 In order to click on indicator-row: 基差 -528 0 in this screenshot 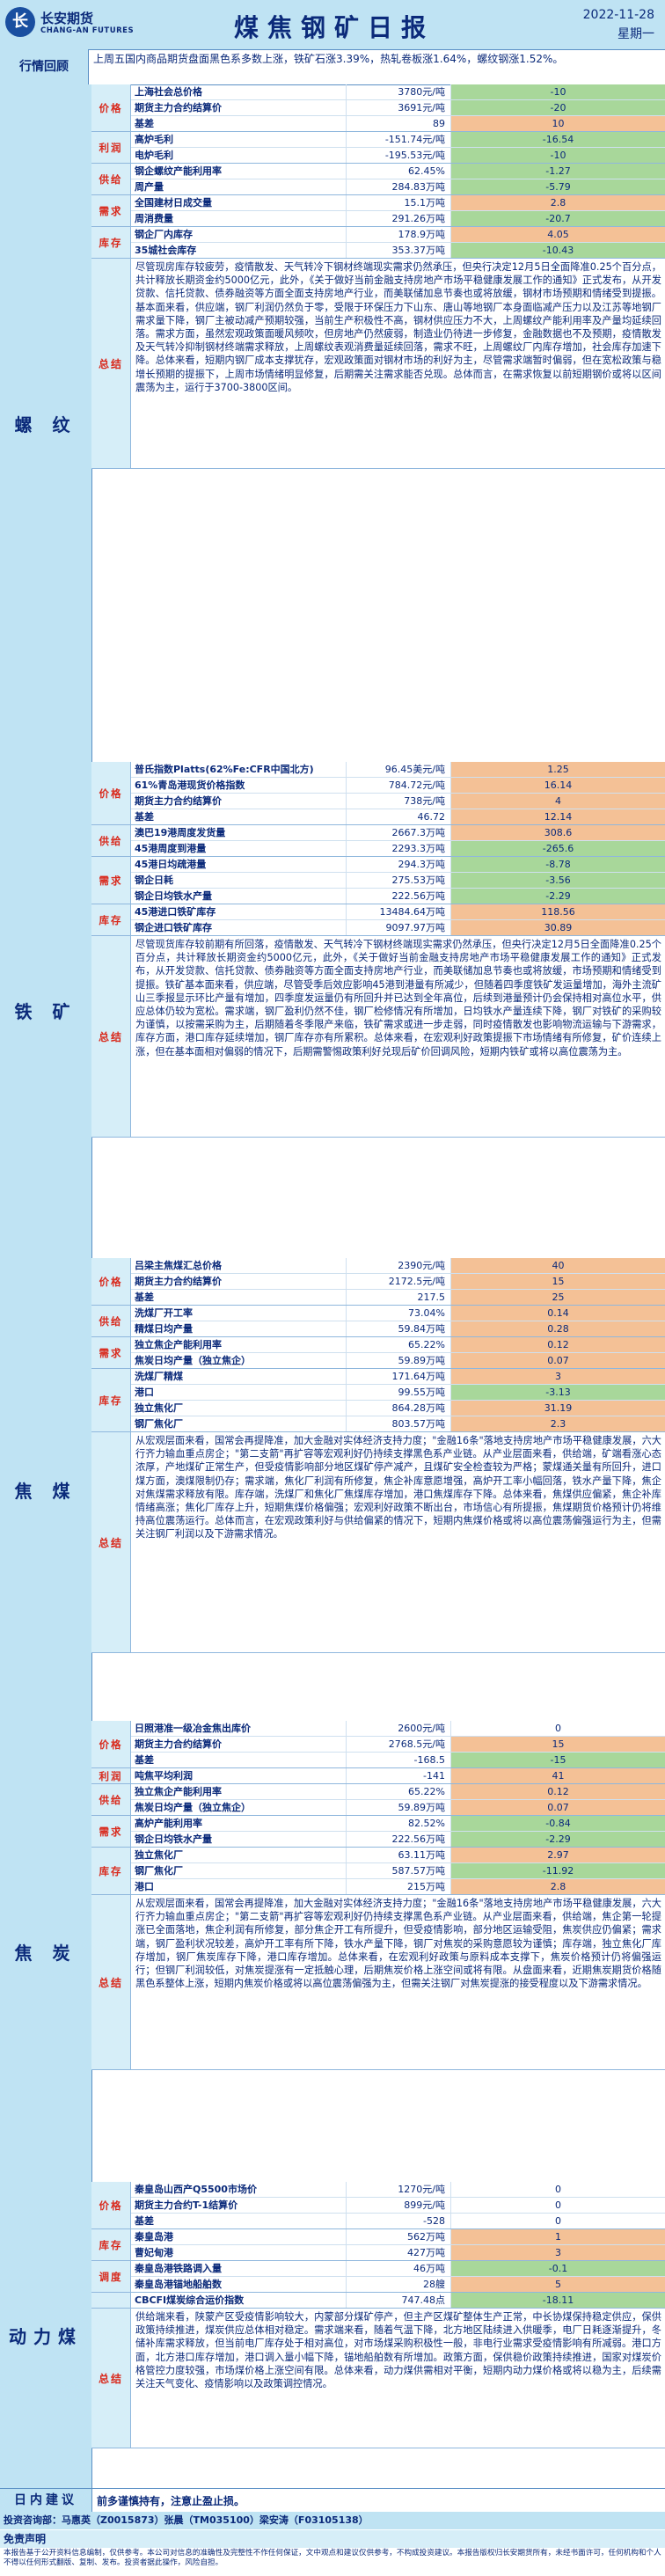, I will do `click(398, 2221)`.